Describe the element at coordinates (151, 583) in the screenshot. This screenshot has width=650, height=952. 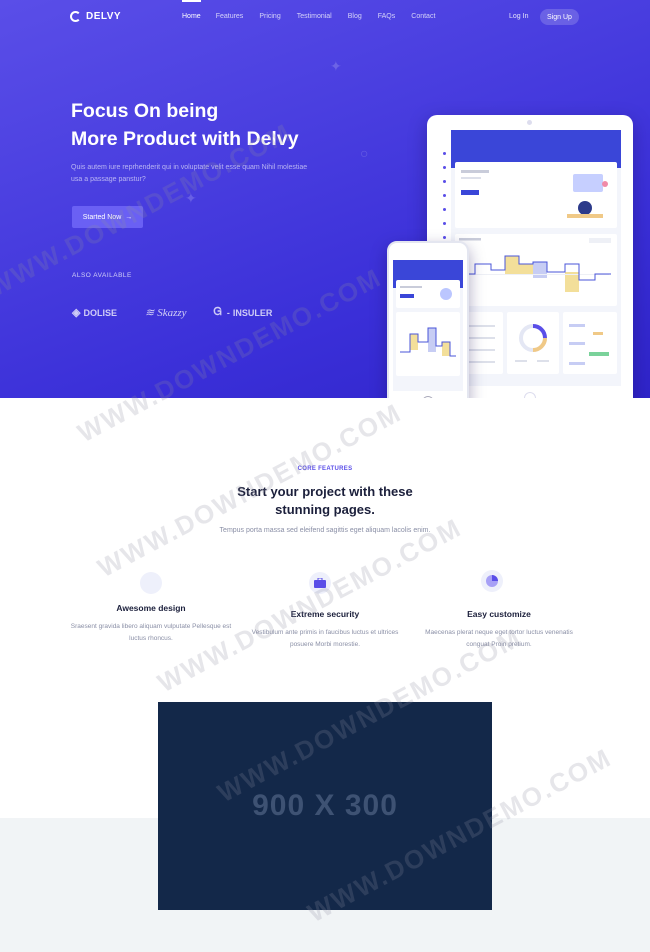
I see `palette-icon` at that location.